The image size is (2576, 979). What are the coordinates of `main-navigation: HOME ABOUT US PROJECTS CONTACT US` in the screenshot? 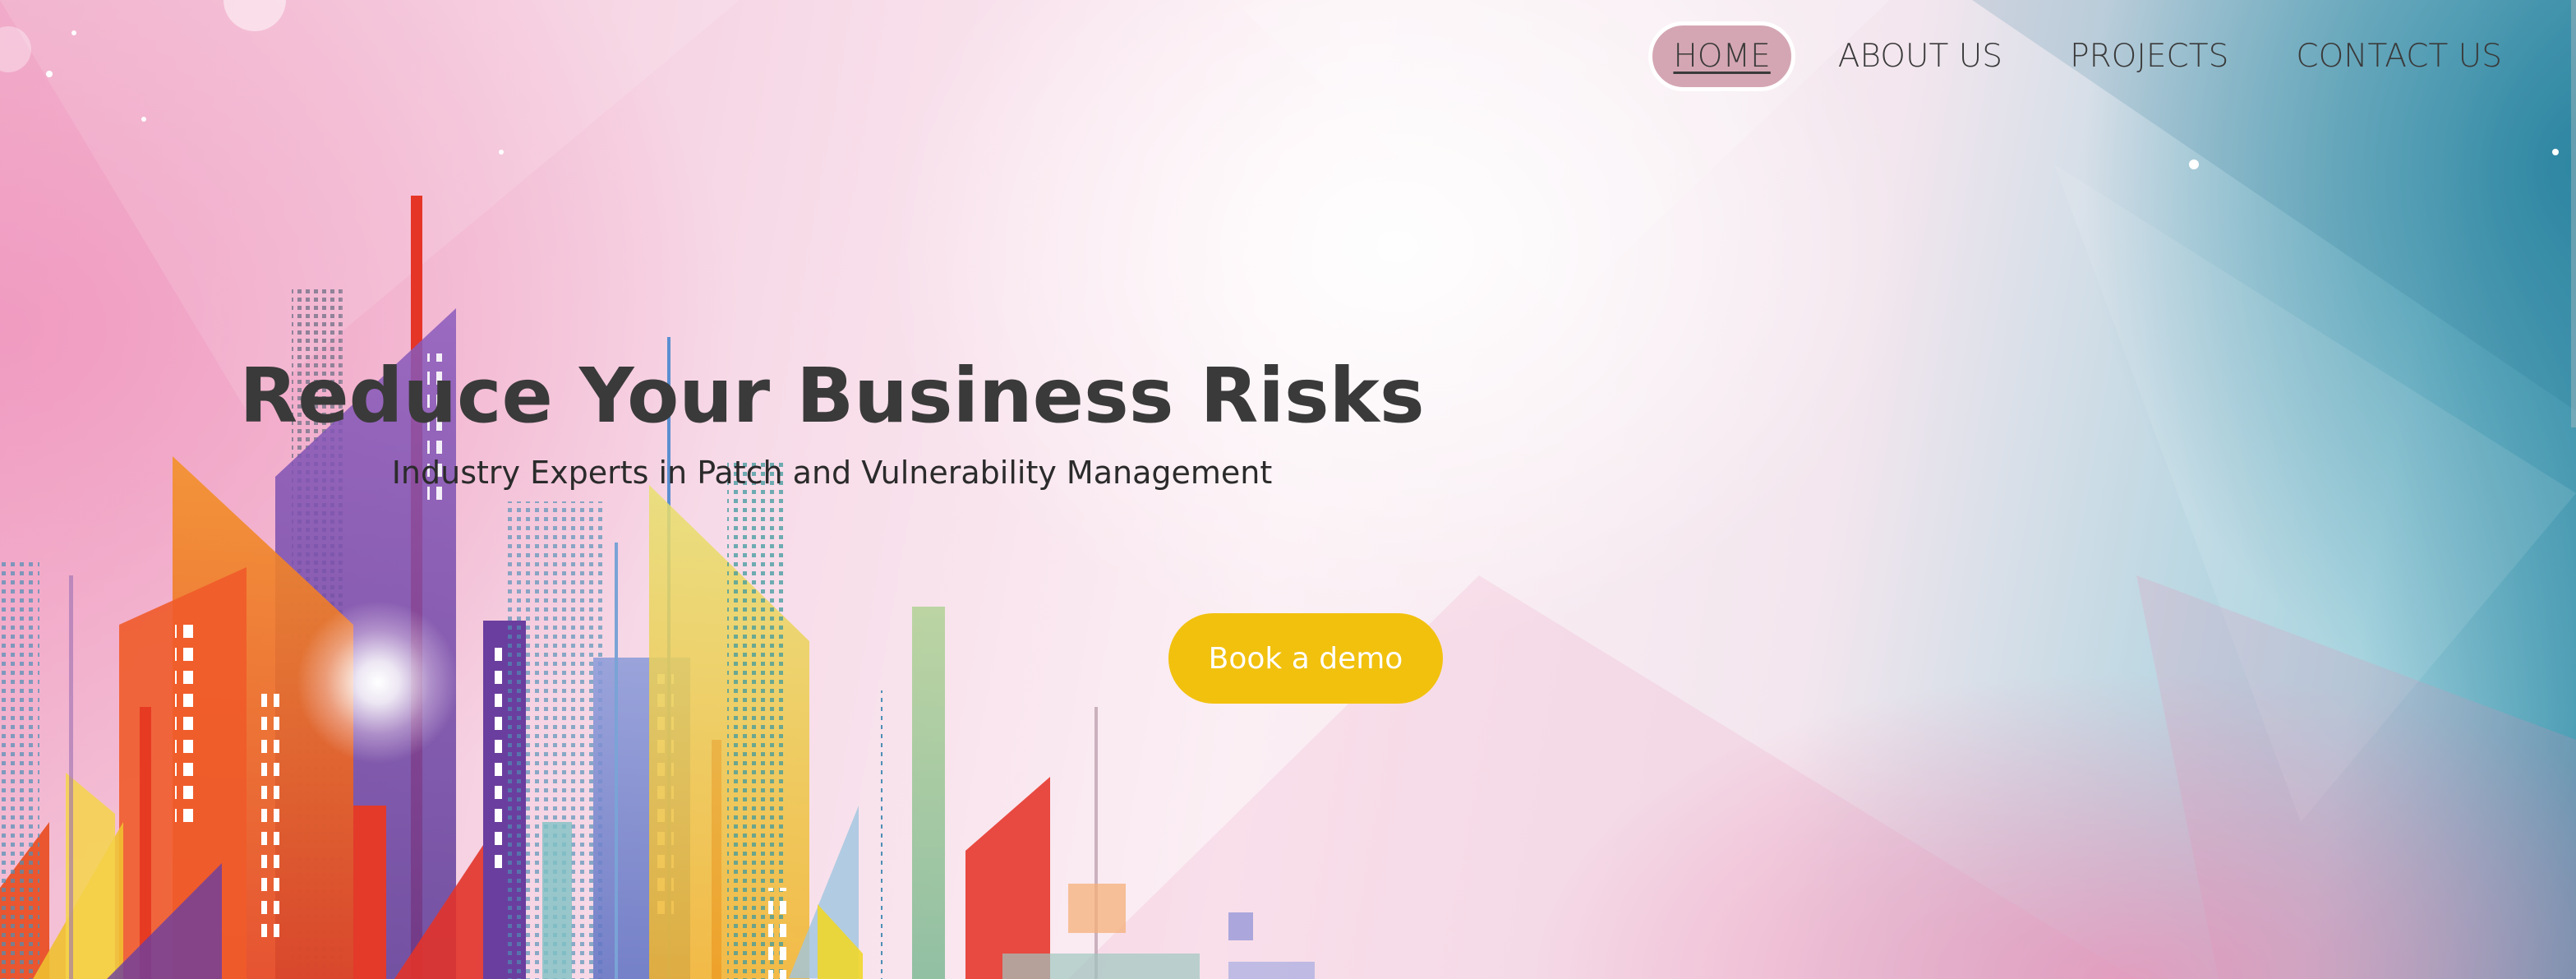 It's located at (2087, 56).